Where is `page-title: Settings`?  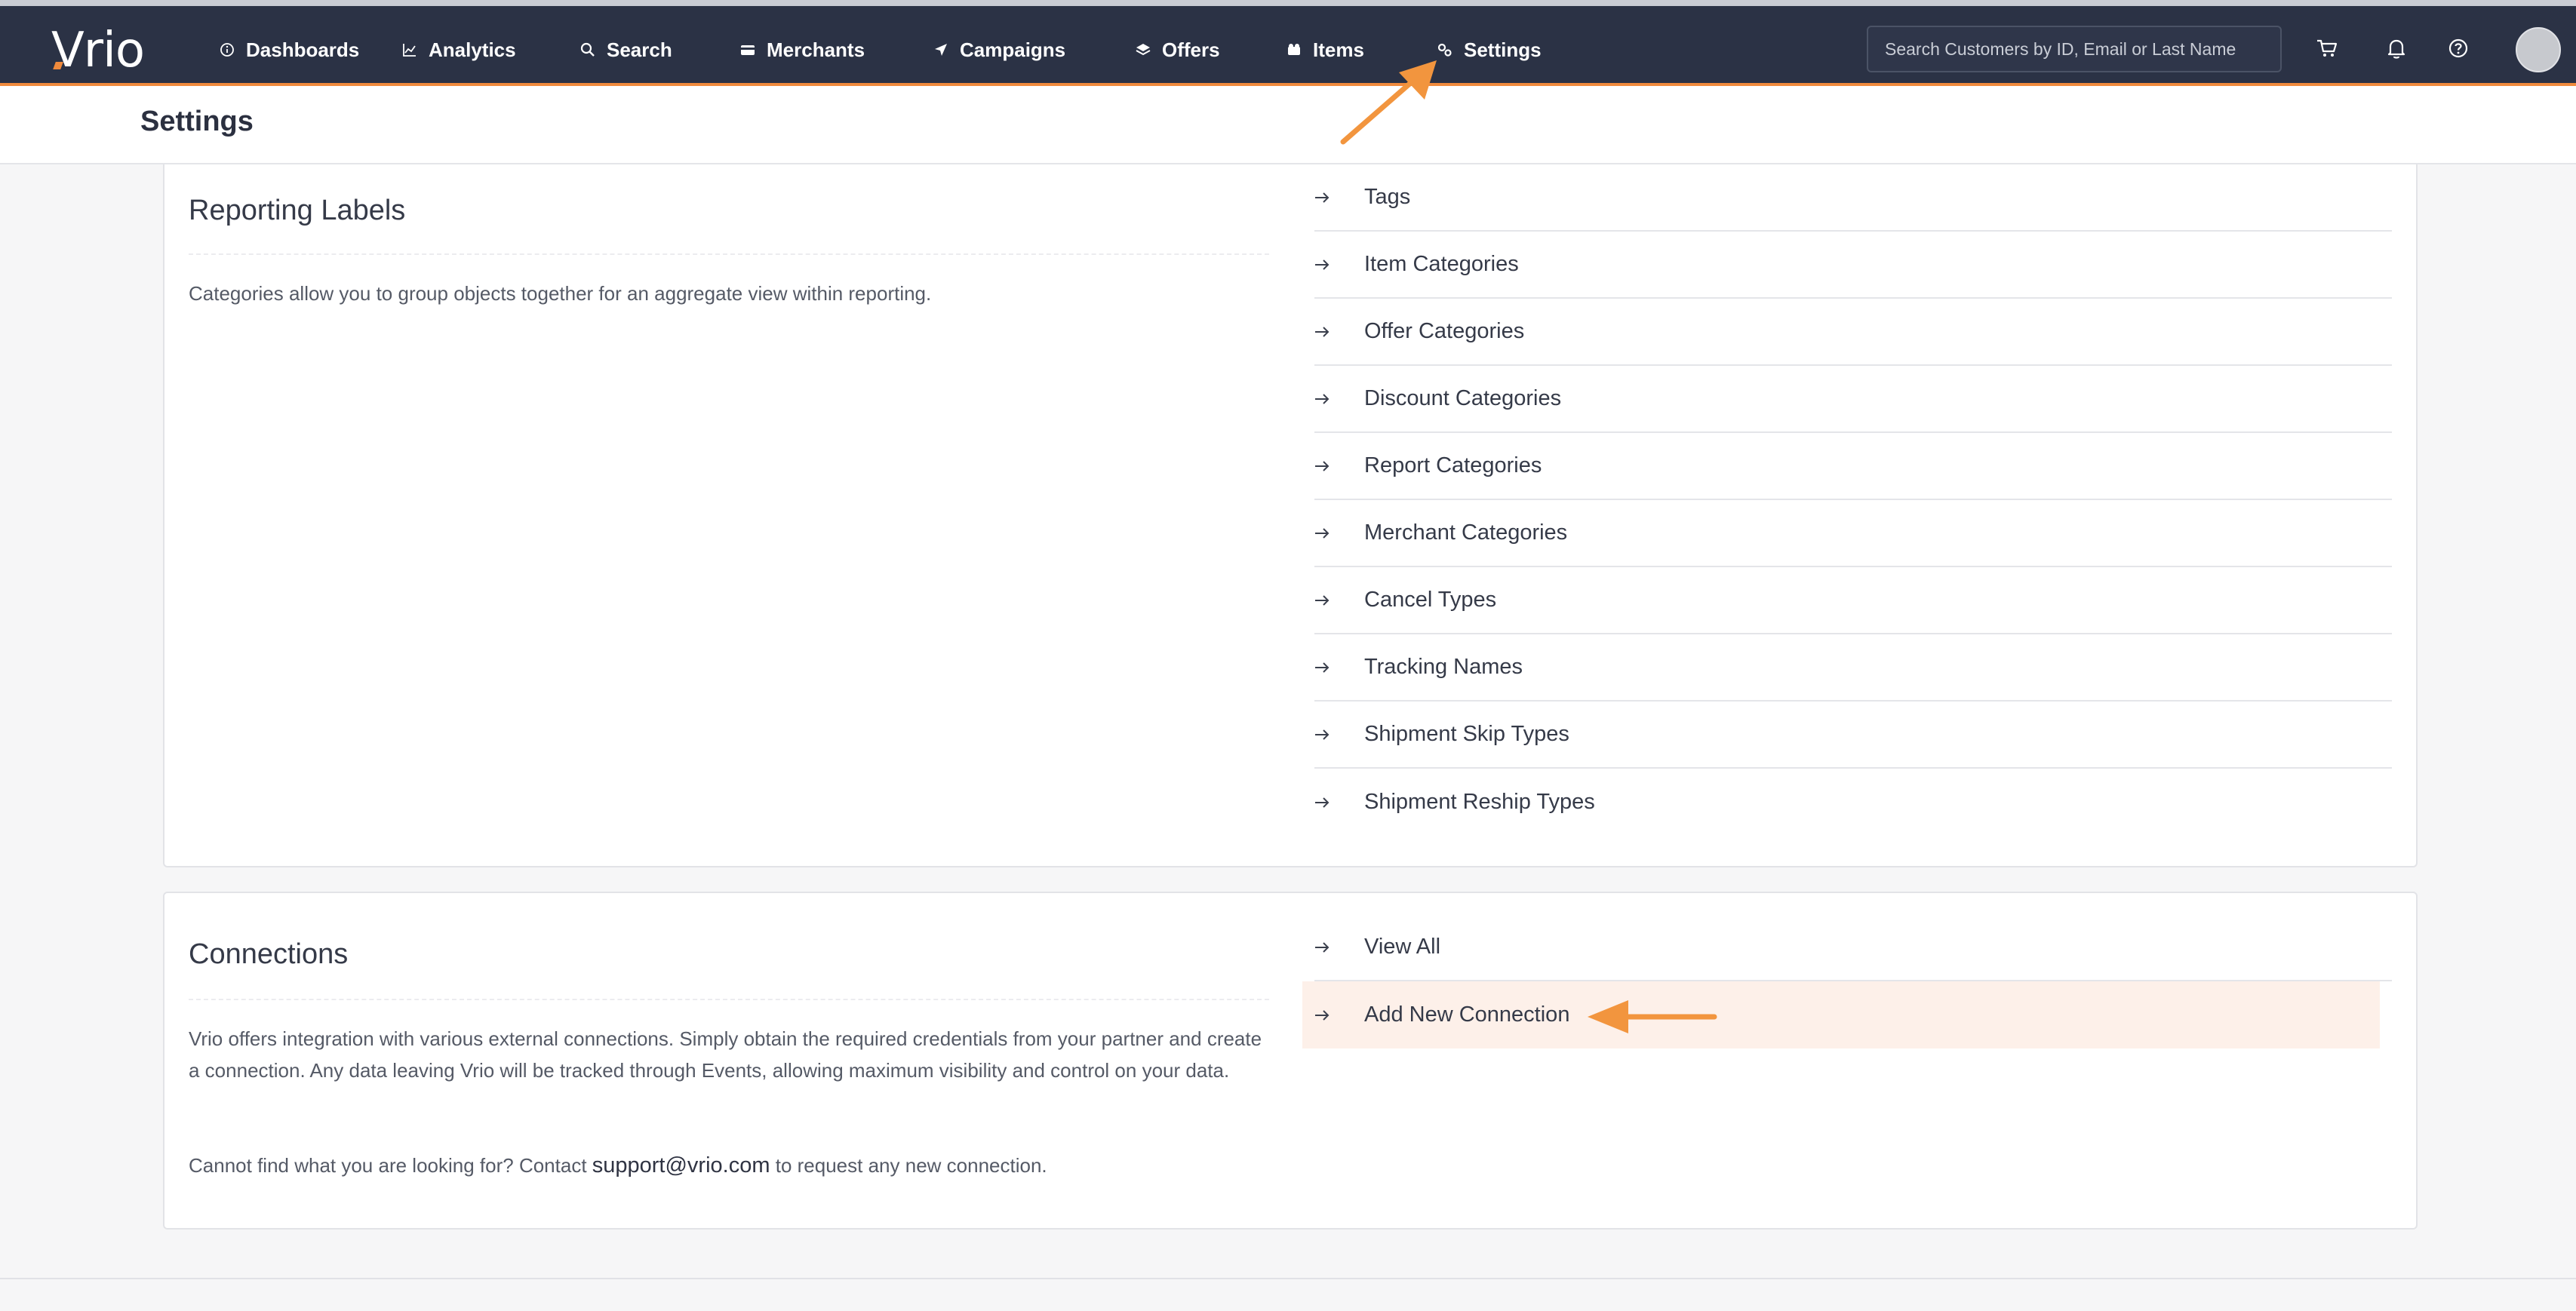
page-title: Settings is located at coordinates (197, 121).